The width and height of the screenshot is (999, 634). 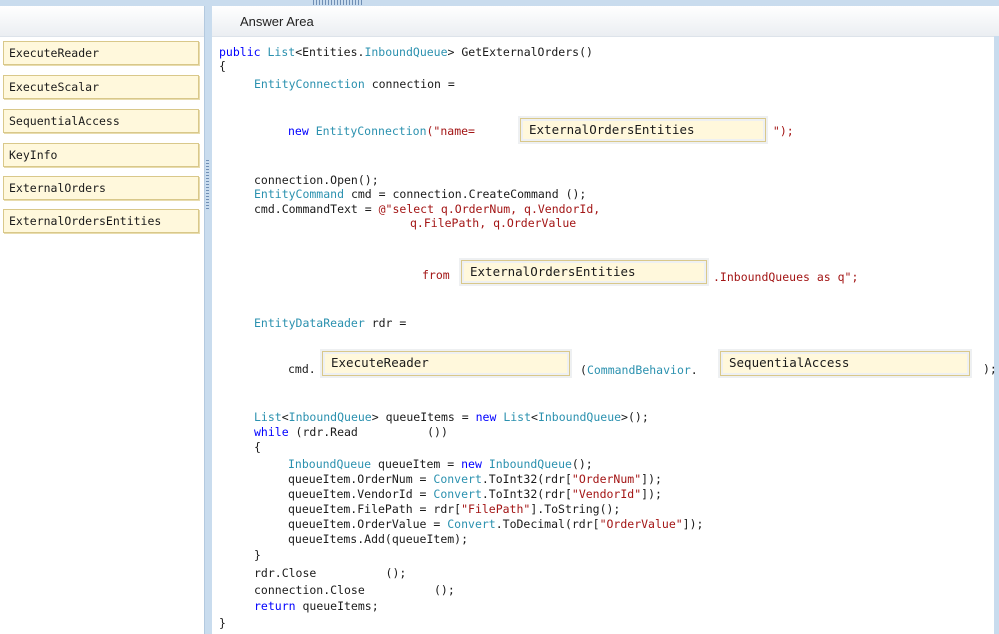 What do you see at coordinates (575, 509) in the screenshot?
I see `code-token: ].ToString();` at bounding box center [575, 509].